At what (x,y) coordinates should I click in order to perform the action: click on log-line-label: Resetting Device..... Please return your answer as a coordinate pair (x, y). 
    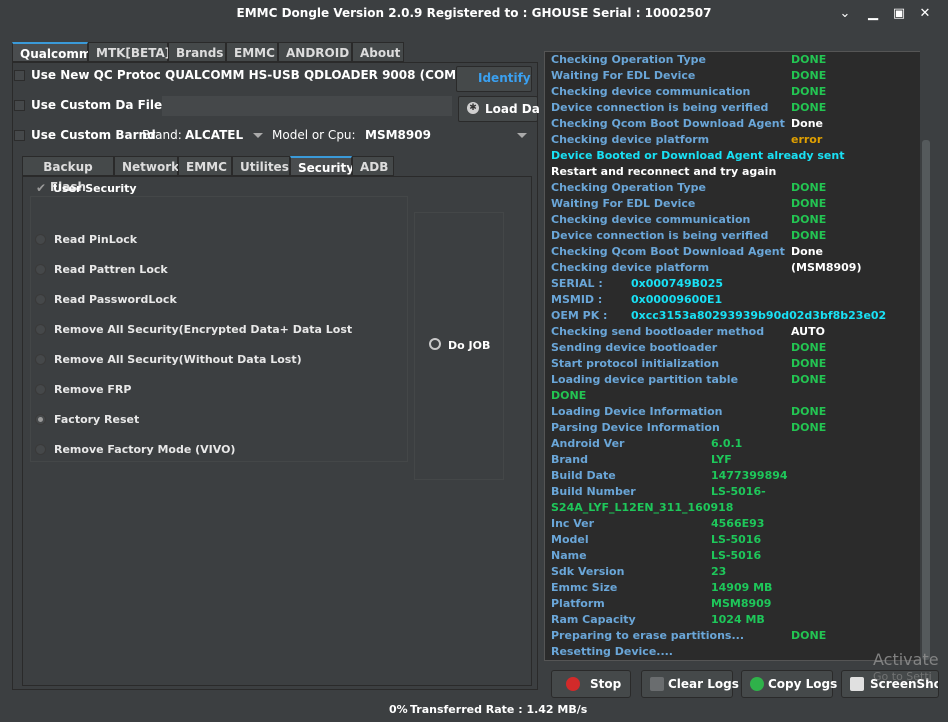
    Looking at the image, I should click on (612, 651).